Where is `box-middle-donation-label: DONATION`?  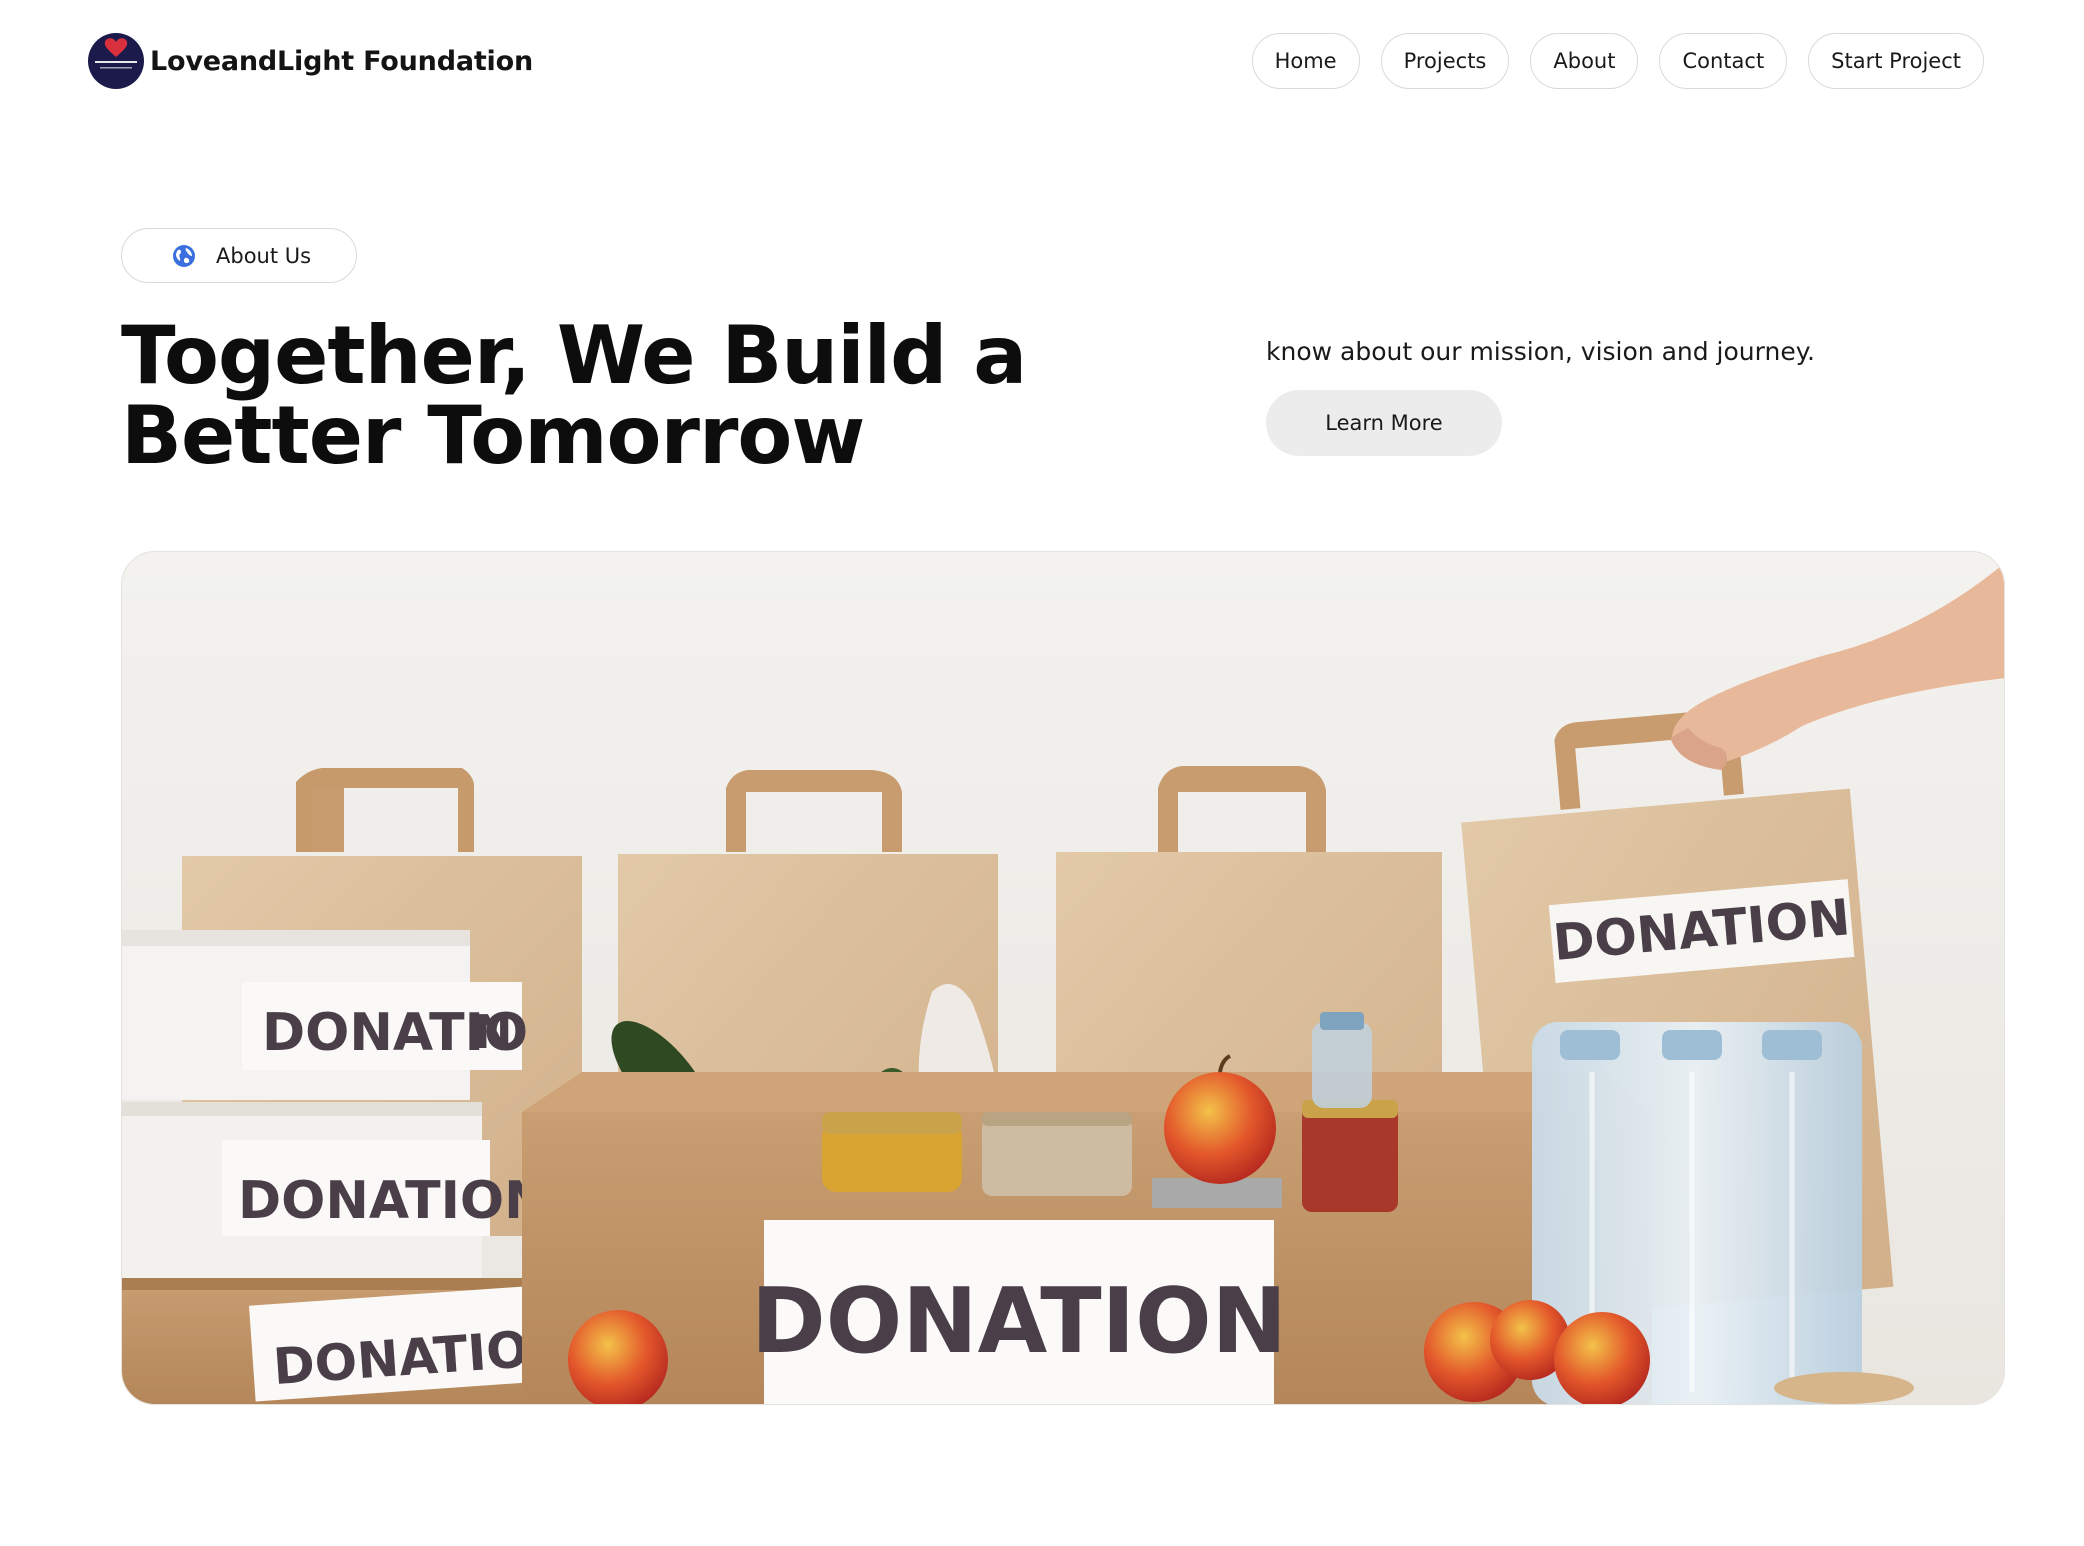 box-middle-donation-label: DONATION is located at coordinates (393, 1201).